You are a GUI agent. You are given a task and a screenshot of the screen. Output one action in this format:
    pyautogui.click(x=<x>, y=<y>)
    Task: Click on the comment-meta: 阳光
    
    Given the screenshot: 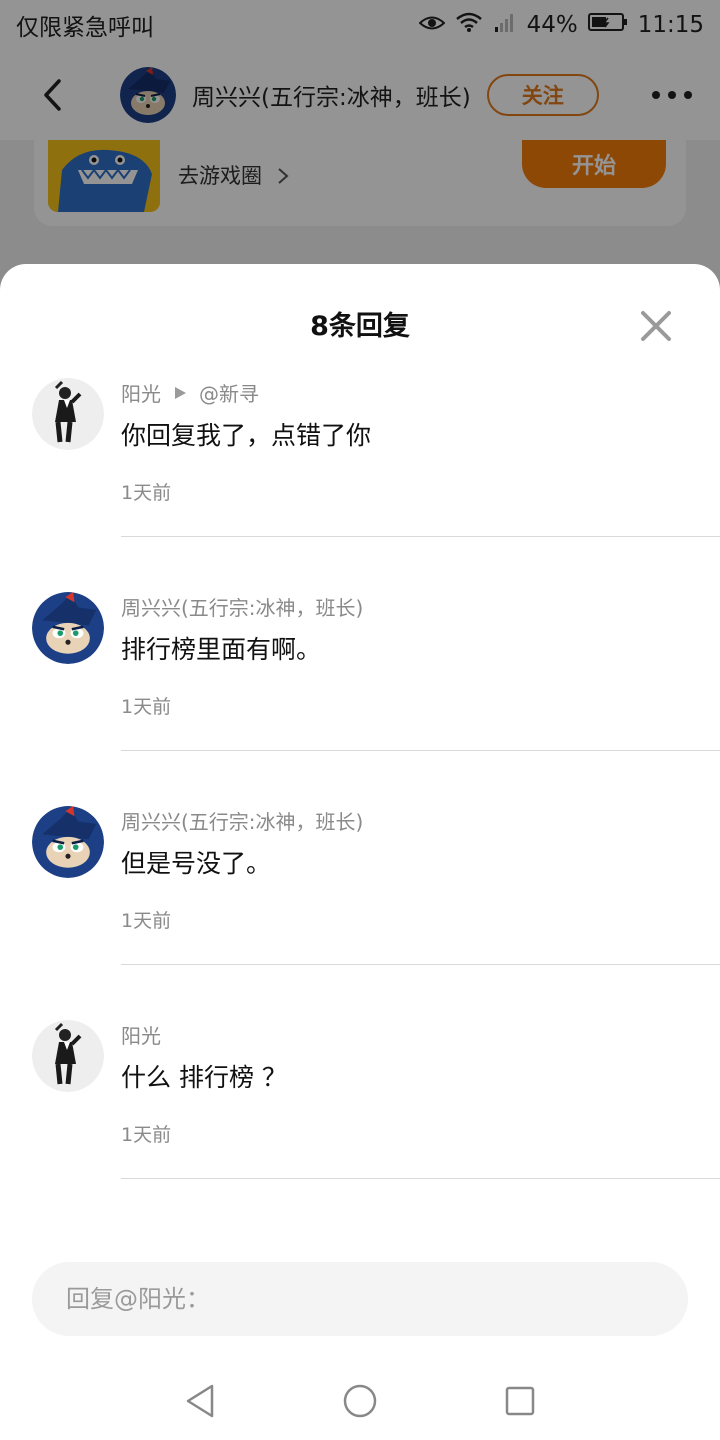 What is the action you would take?
    pyautogui.click(x=141, y=1034)
    